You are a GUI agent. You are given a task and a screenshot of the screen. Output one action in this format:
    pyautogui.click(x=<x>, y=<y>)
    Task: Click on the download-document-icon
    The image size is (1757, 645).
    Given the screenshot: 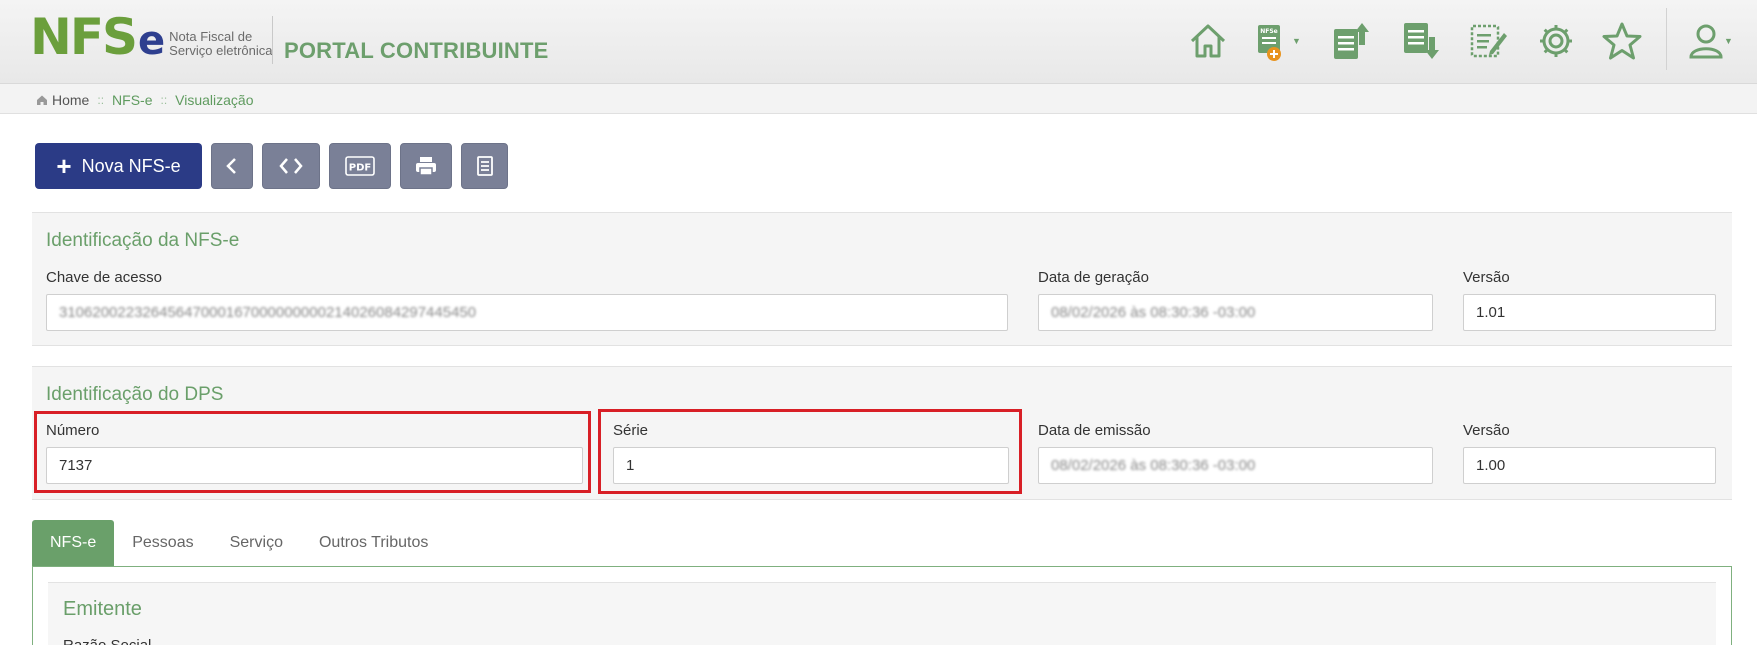 What is the action you would take?
    pyautogui.click(x=1420, y=41)
    